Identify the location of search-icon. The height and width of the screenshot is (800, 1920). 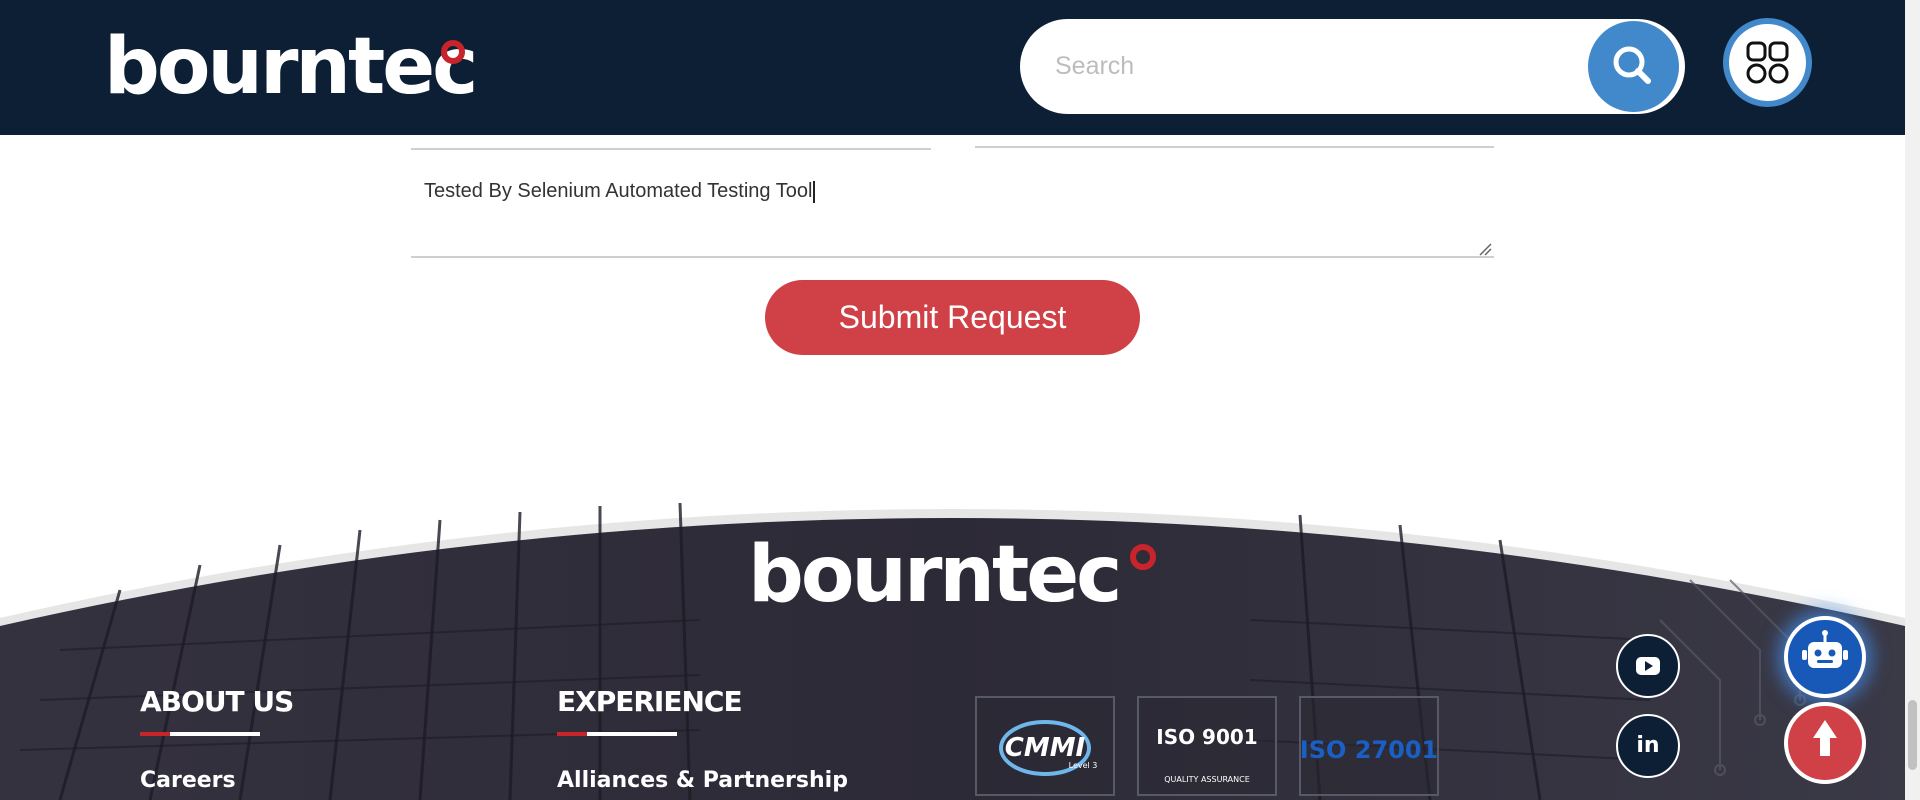
(1632, 65).